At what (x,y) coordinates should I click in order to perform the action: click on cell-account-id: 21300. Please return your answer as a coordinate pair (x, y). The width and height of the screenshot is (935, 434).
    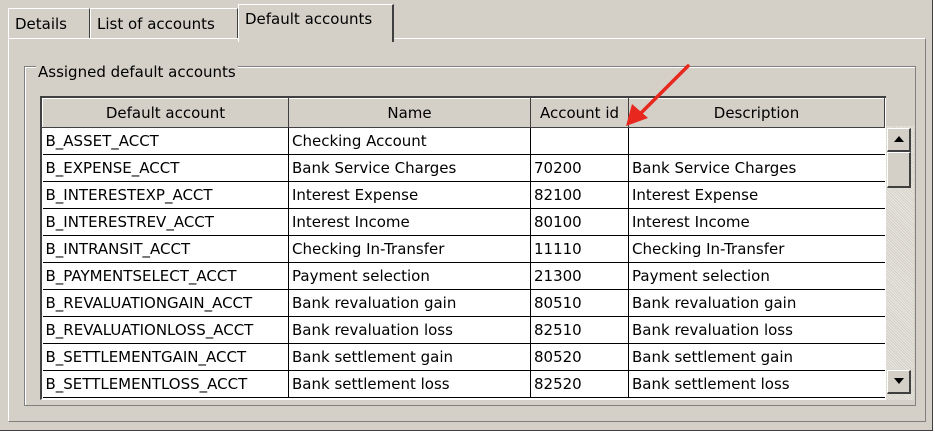
    Looking at the image, I should click on (579, 276).